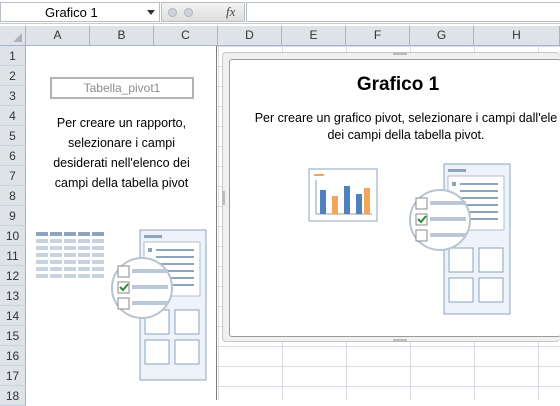  Describe the element at coordinates (223, 198) in the screenshot. I see `resize-handle-left` at that location.